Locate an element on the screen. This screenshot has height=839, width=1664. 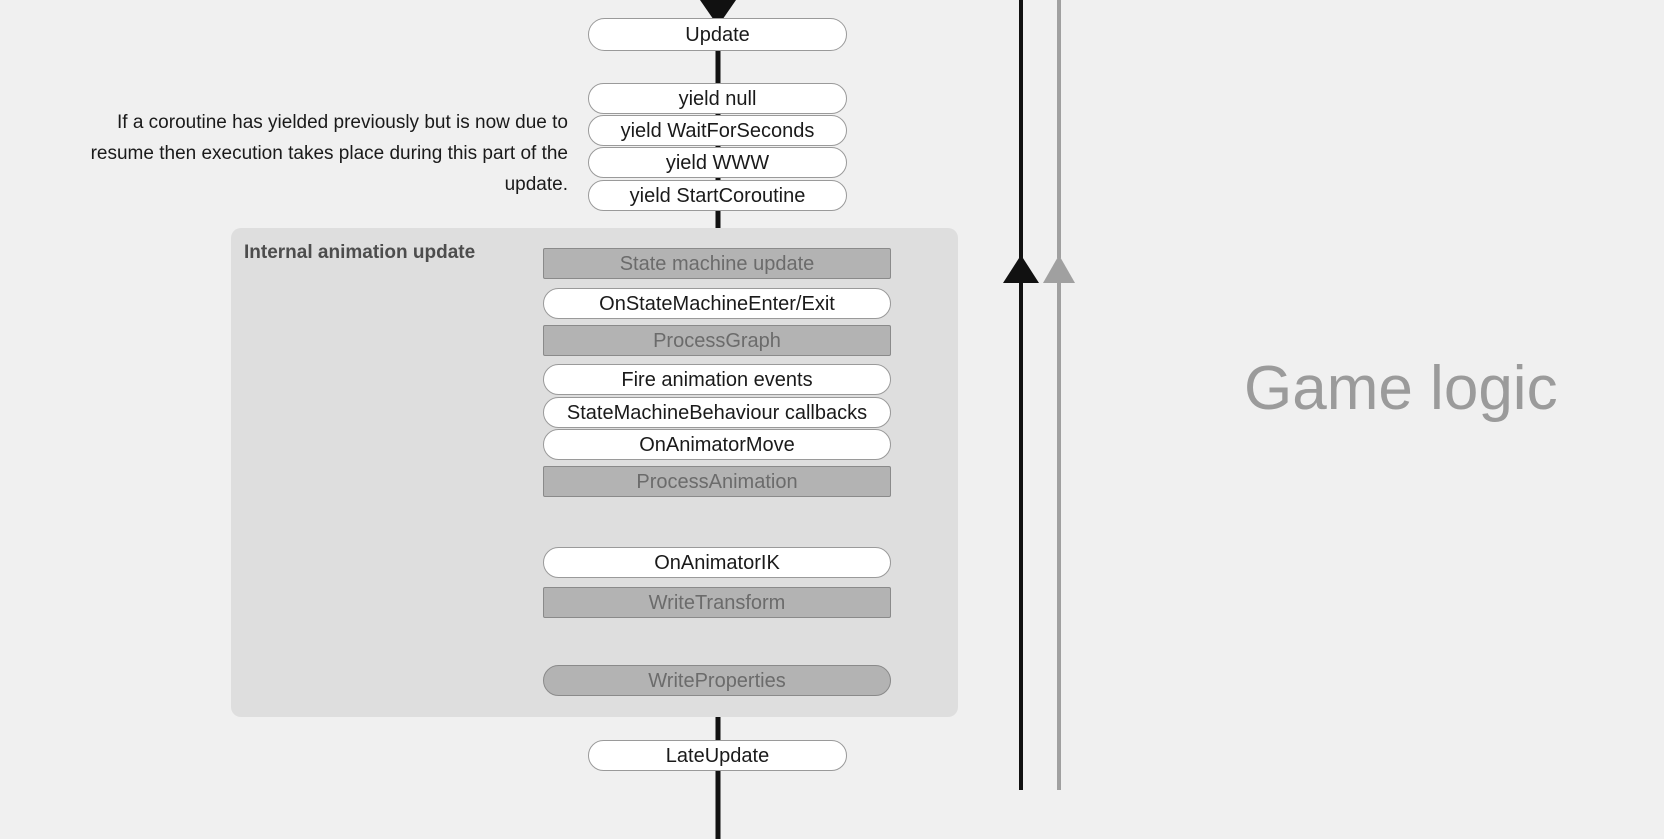
node-yield-www: yield WWW is located at coordinates (717, 162).